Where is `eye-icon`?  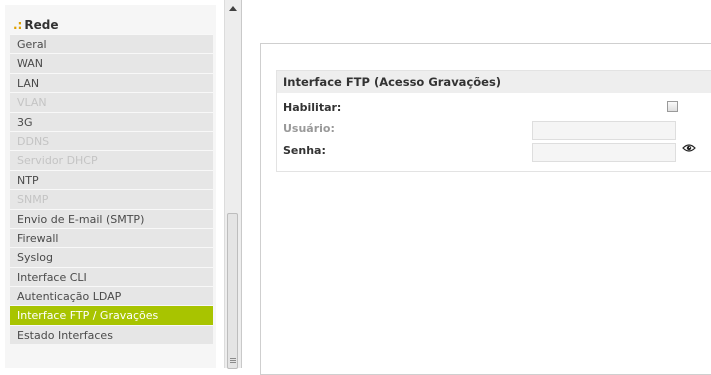 eye-icon is located at coordinates (689, 148).